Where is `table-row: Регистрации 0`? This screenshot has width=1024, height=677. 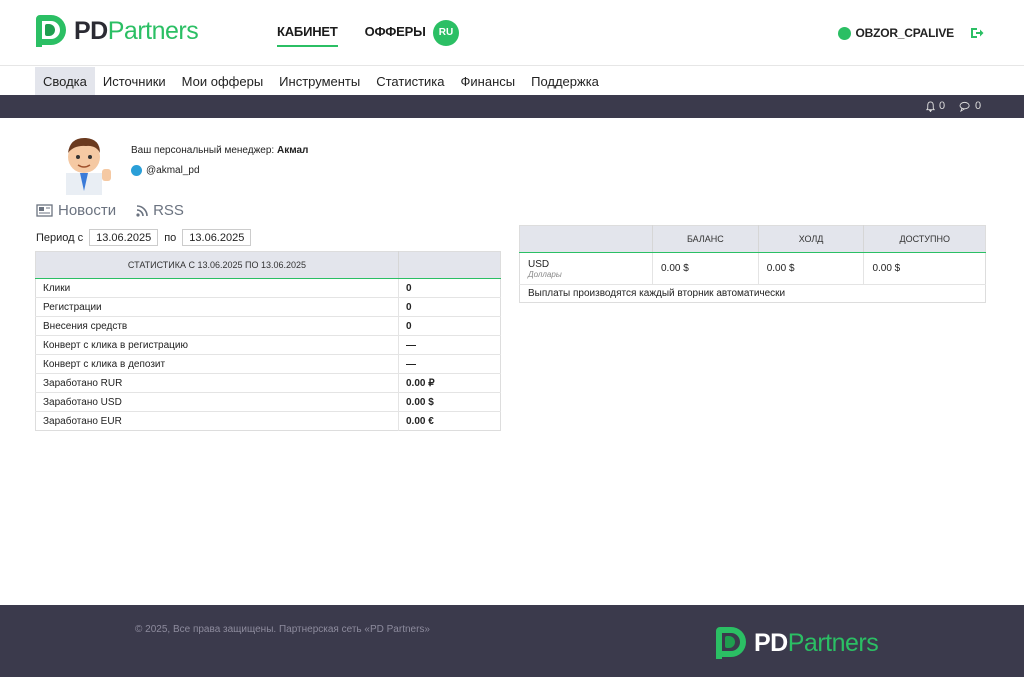 table-row: Регистрации 0 is located at coordinates (268, 307).